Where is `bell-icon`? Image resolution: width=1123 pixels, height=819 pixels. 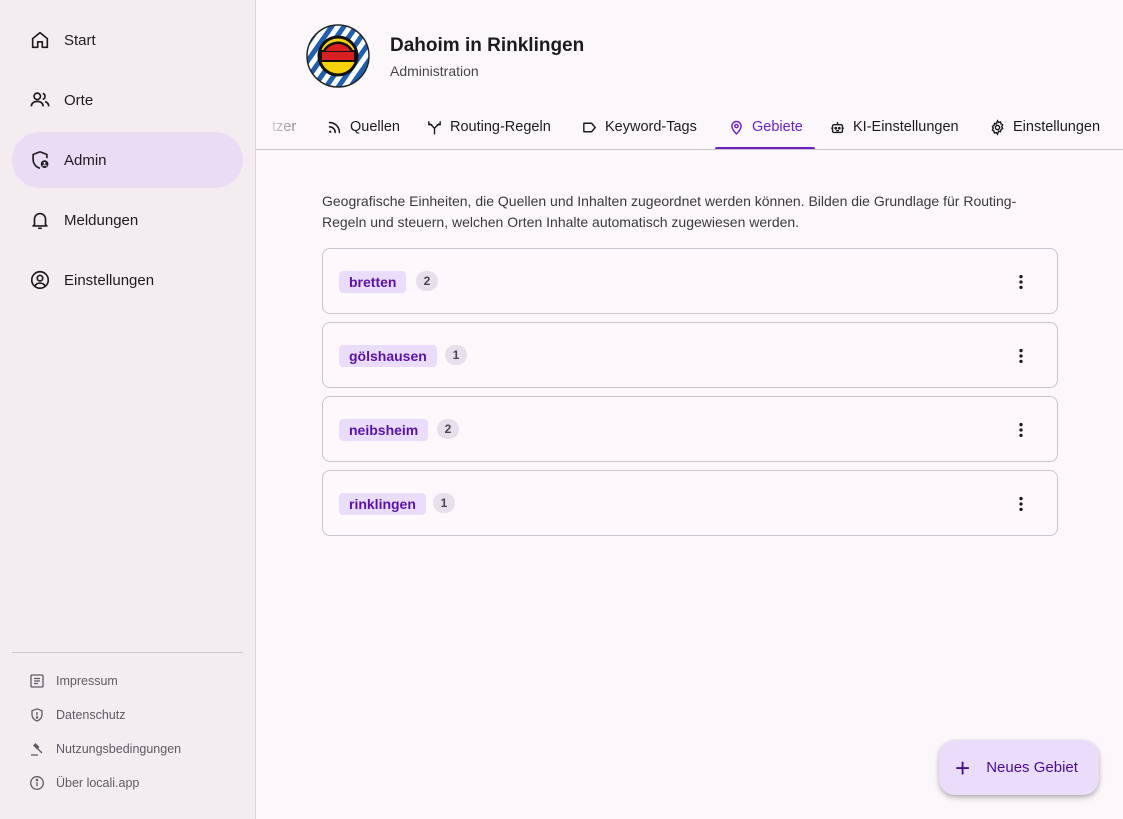 bell-icon is located at coordinates (40, 220).